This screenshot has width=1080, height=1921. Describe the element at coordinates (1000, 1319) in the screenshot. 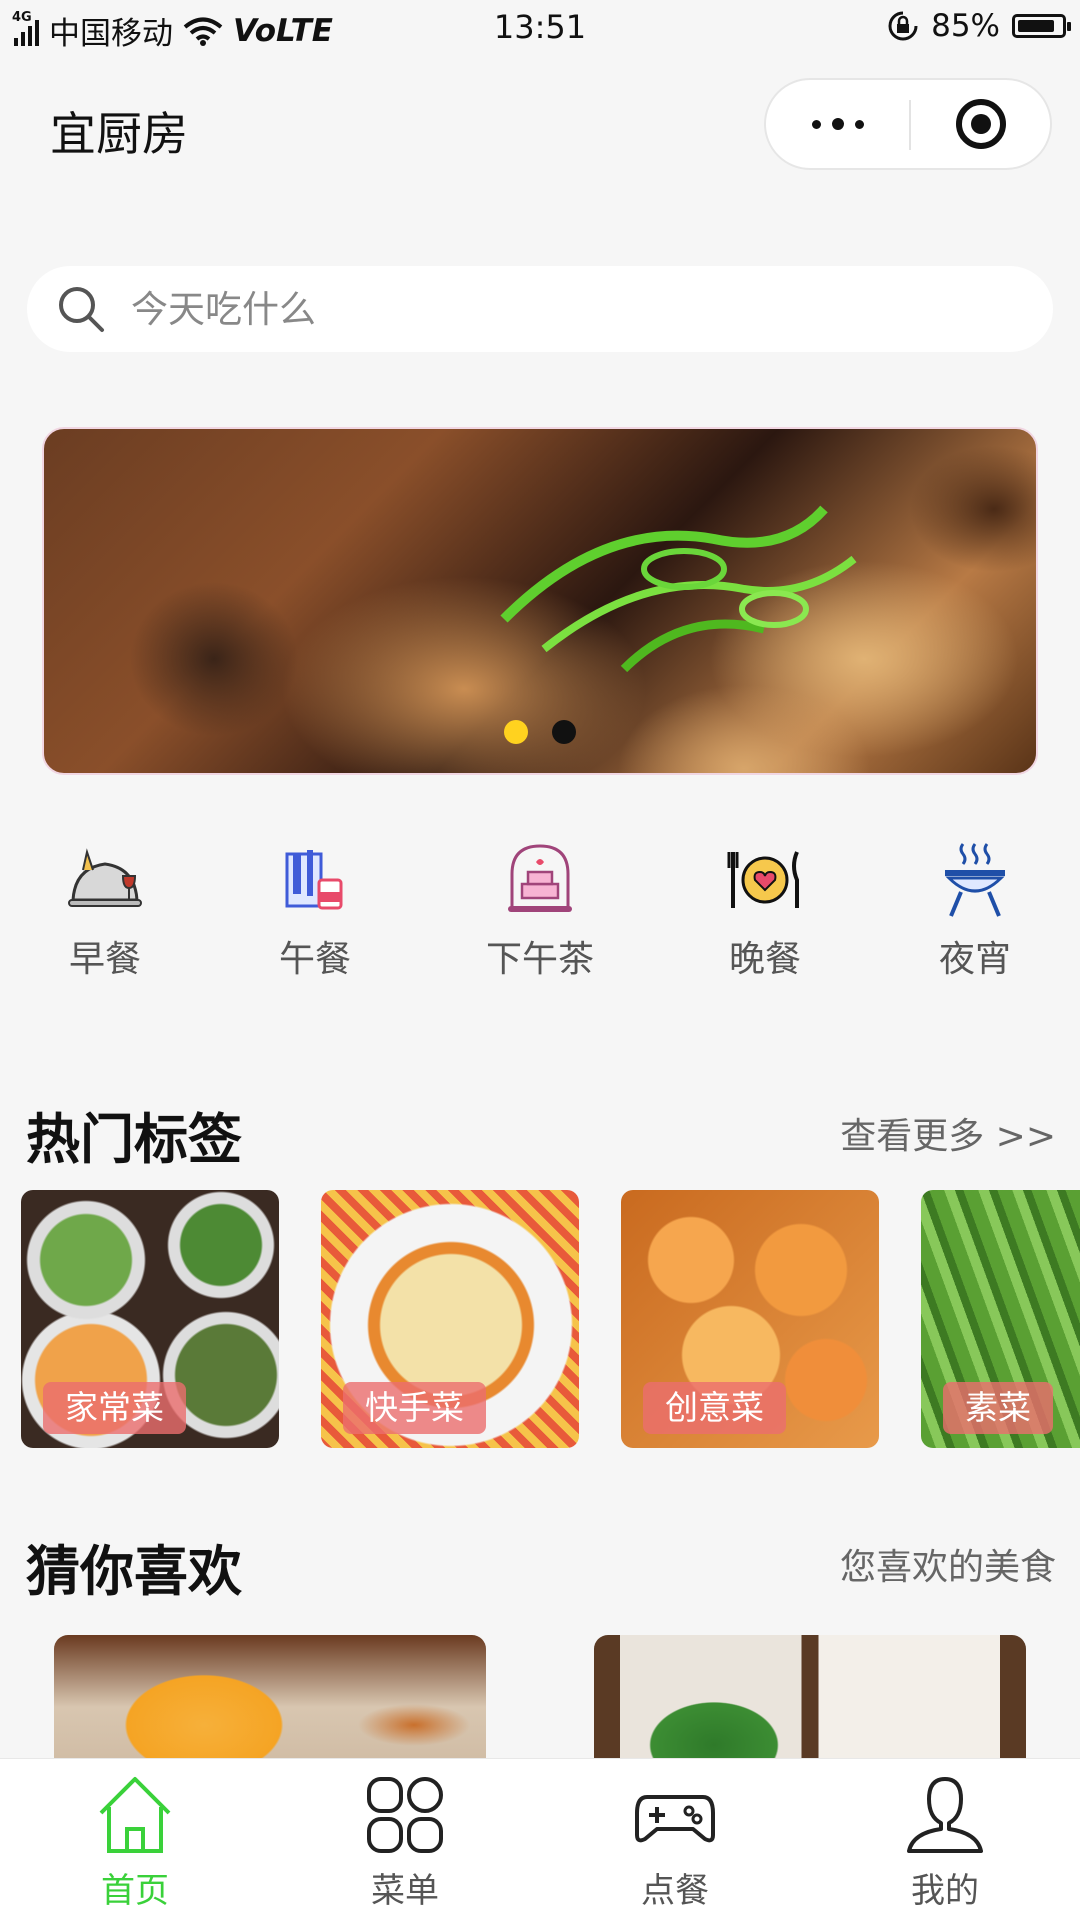

I see `tag-card-vegetarian: 素菜` at that location.